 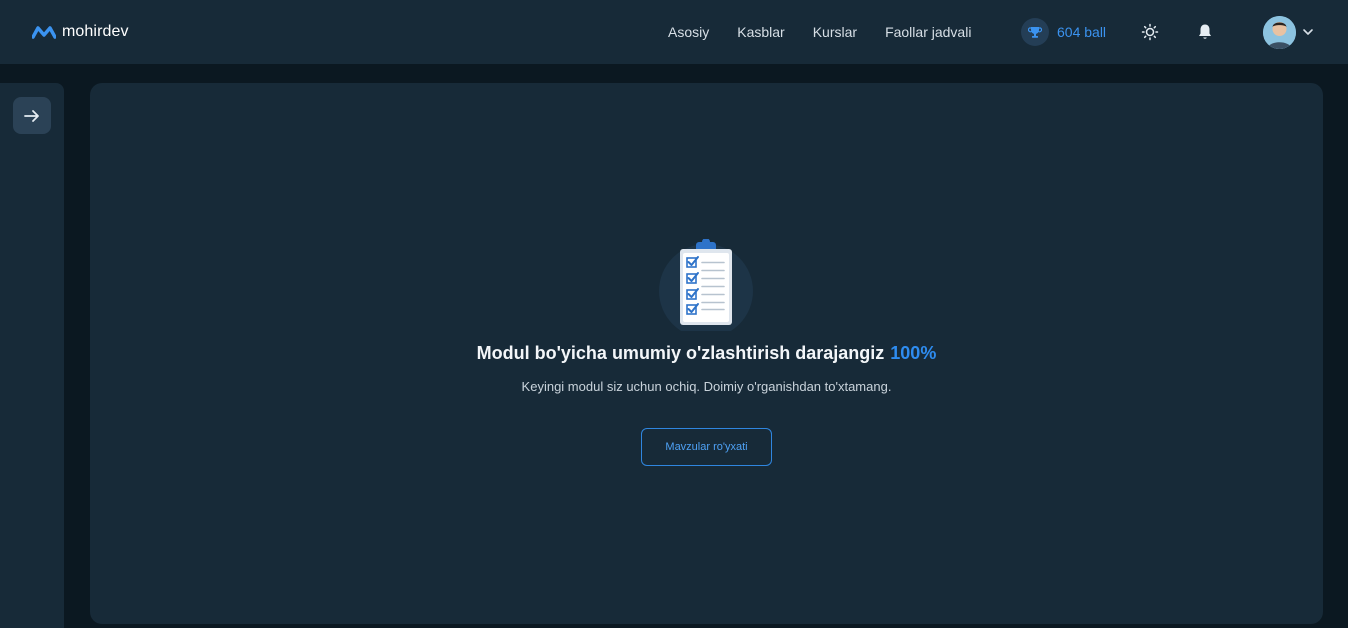 What do you see at coordinates (1308, 32) in the screenshot?
I see `chevron-down-icon` at bounding box center [1308, 32].